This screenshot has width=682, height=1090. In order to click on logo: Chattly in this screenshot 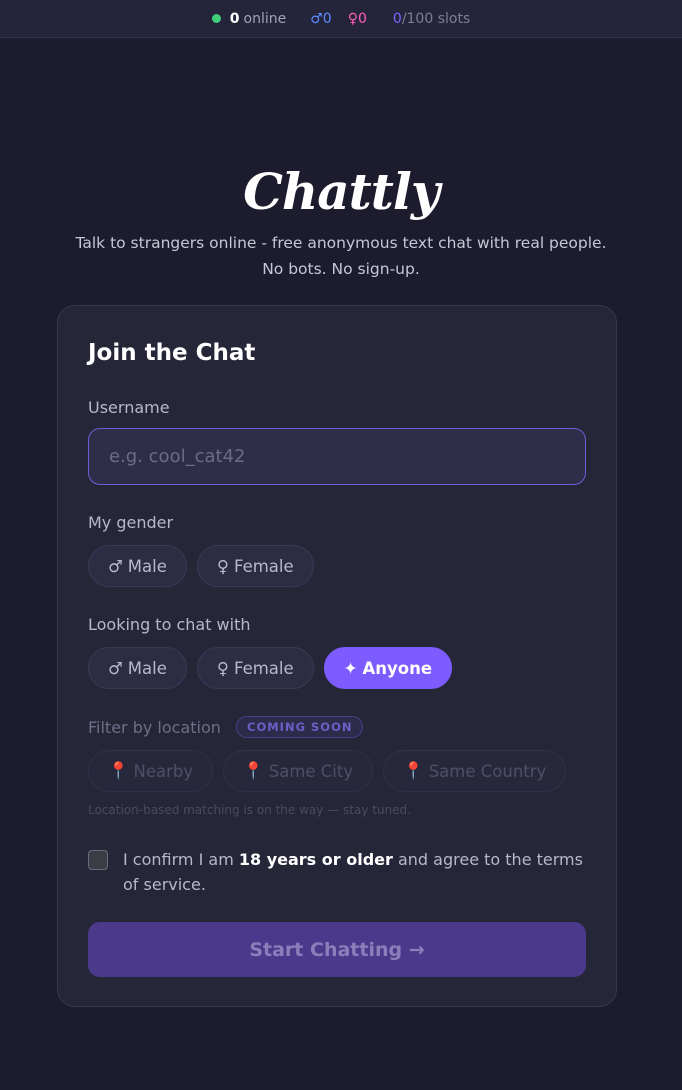, I will do `click(341, 191)`.